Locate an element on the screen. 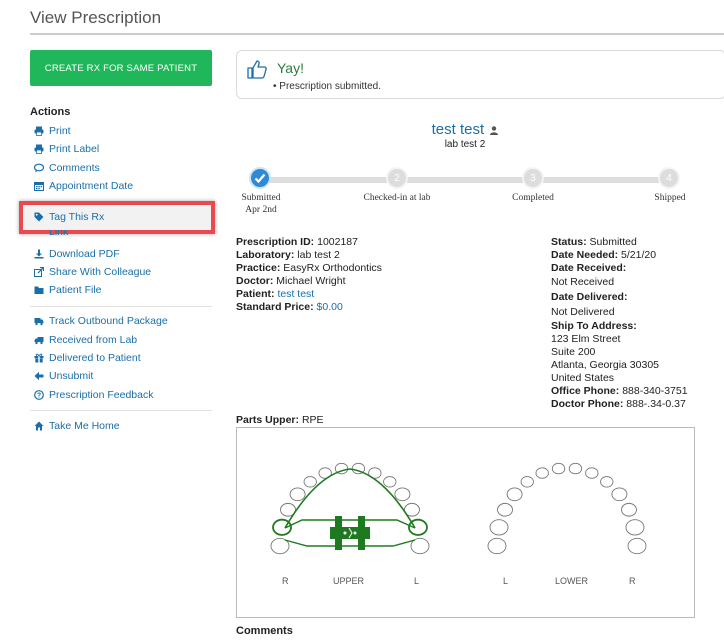 The width and height of the screenshot is (724, 640). step-number: 3 is located at coordinates (533, 178).